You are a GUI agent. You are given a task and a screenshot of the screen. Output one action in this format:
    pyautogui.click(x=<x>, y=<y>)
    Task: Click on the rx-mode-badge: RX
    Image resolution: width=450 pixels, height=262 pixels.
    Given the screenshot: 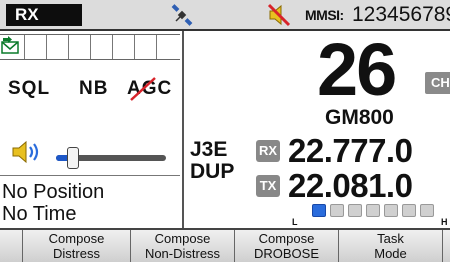 What is the action you would take?
    pyautogui.click(x=44, y=15)
    